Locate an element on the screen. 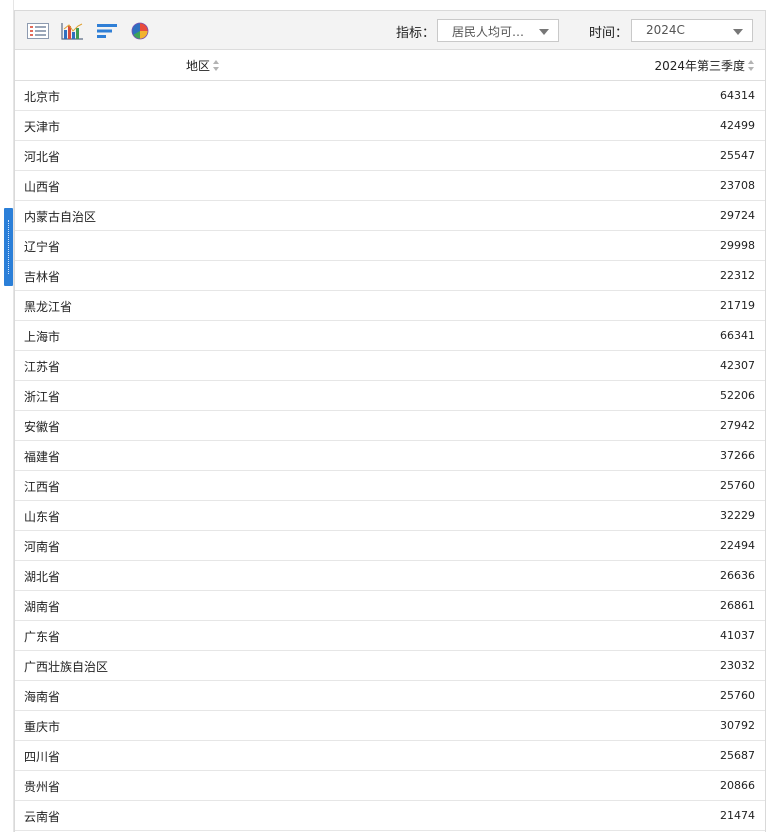 Image resolution: width=772 pixels, height=832 pixels. value-cell: 22494 is located at coordinates (737, 545).